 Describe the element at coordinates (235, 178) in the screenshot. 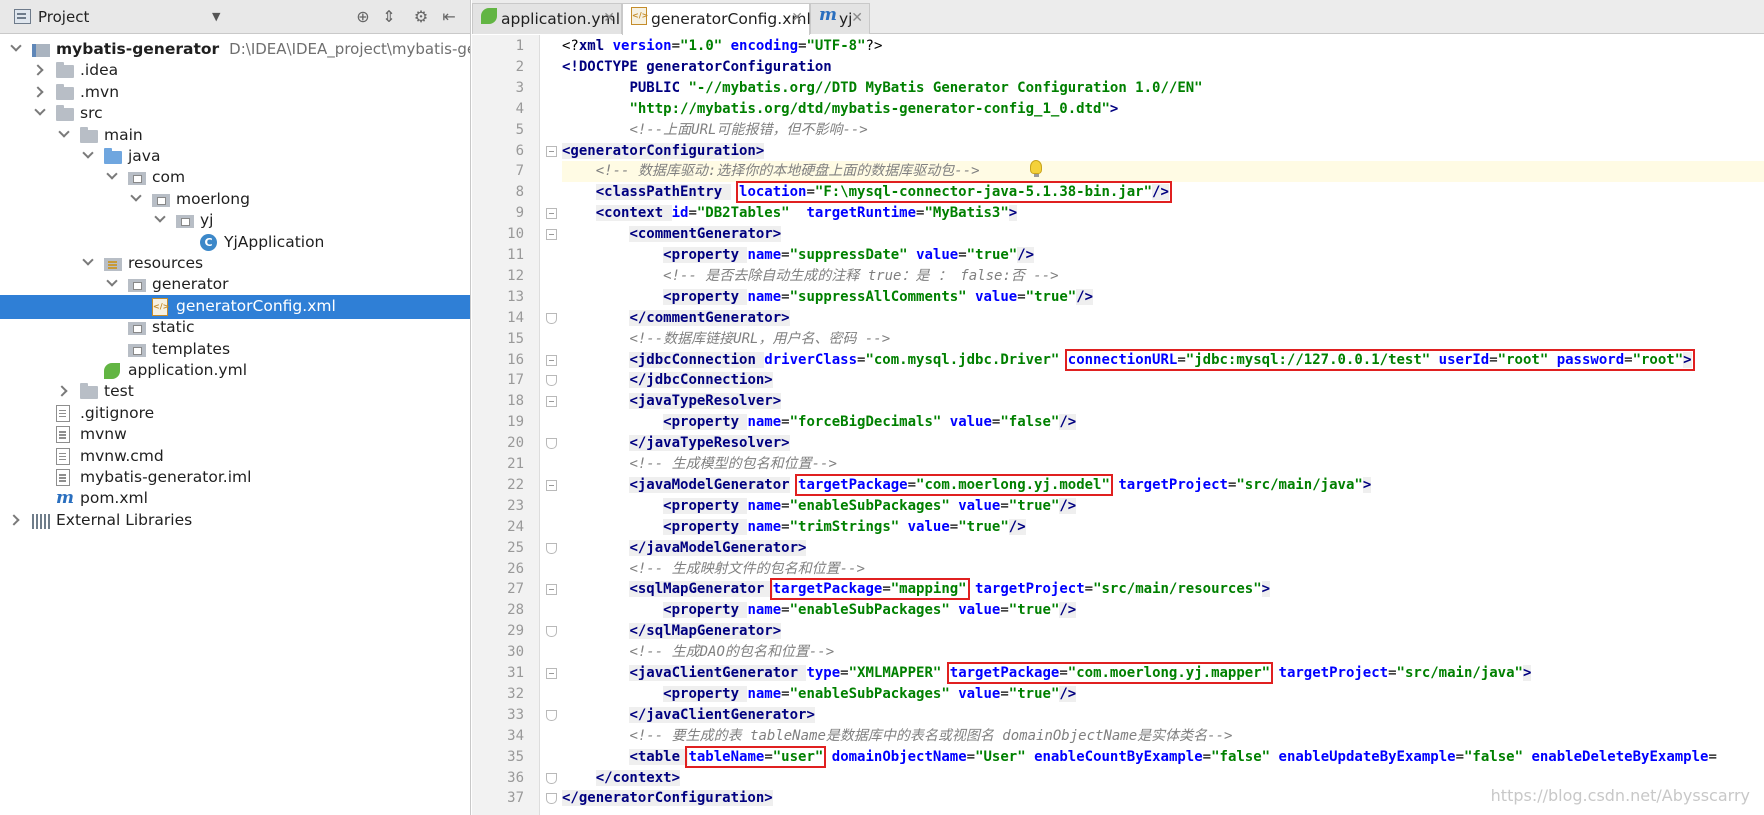

I see `tree-item-com: com` at that location.